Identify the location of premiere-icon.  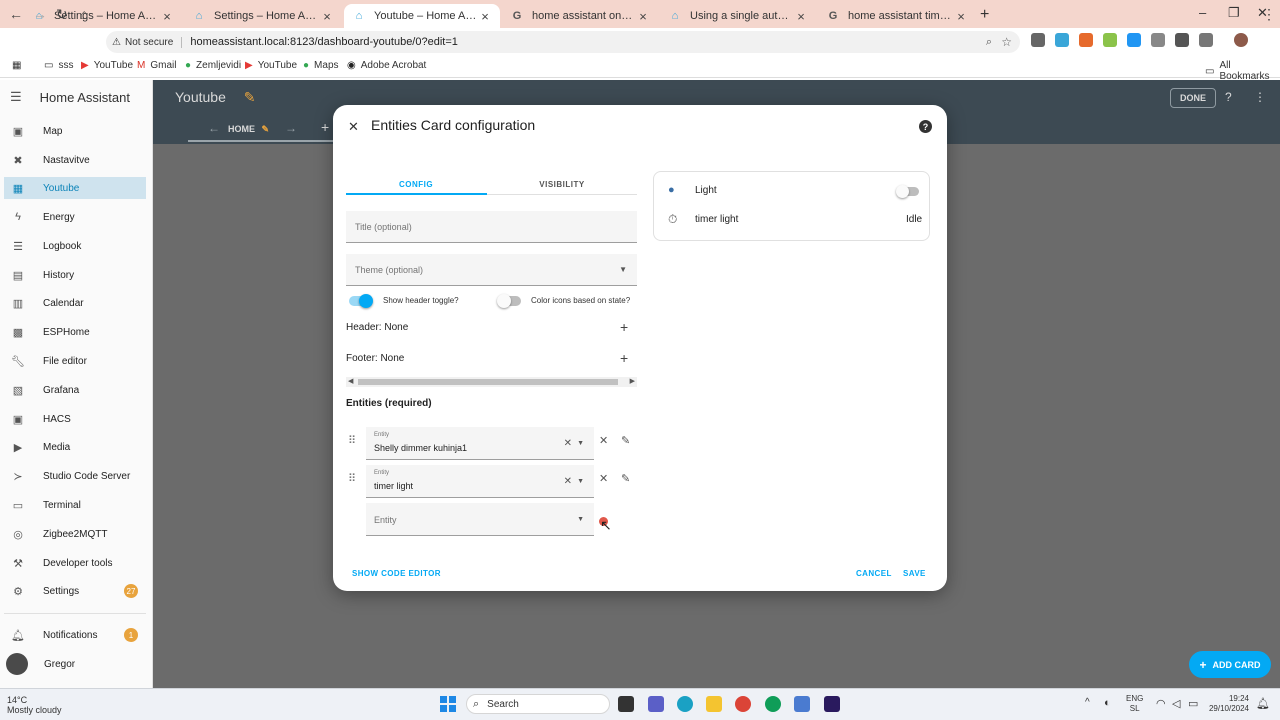
(832, 704).